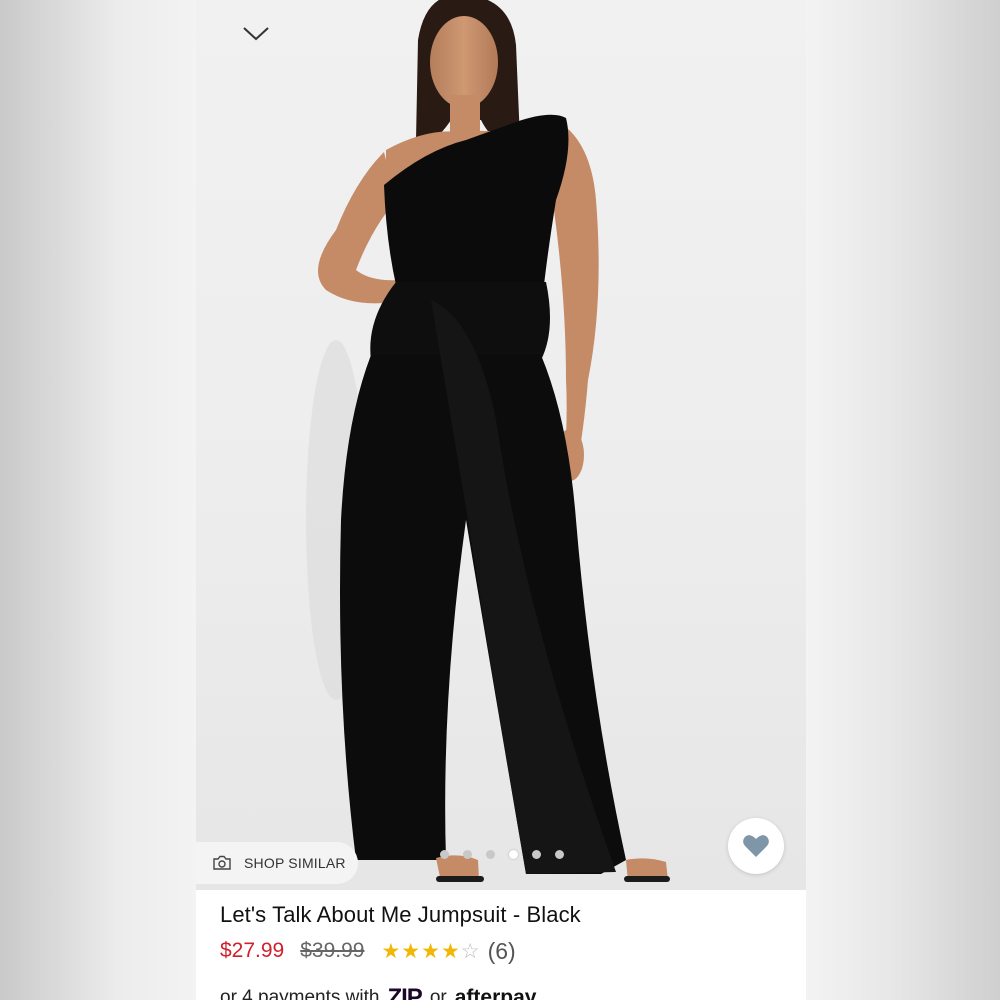 Image resolution: width=1000 pixels, height=1000 pixels. I want to click on installment-row: or 4 payments with ZIP or afterpay, so click(378, 992).